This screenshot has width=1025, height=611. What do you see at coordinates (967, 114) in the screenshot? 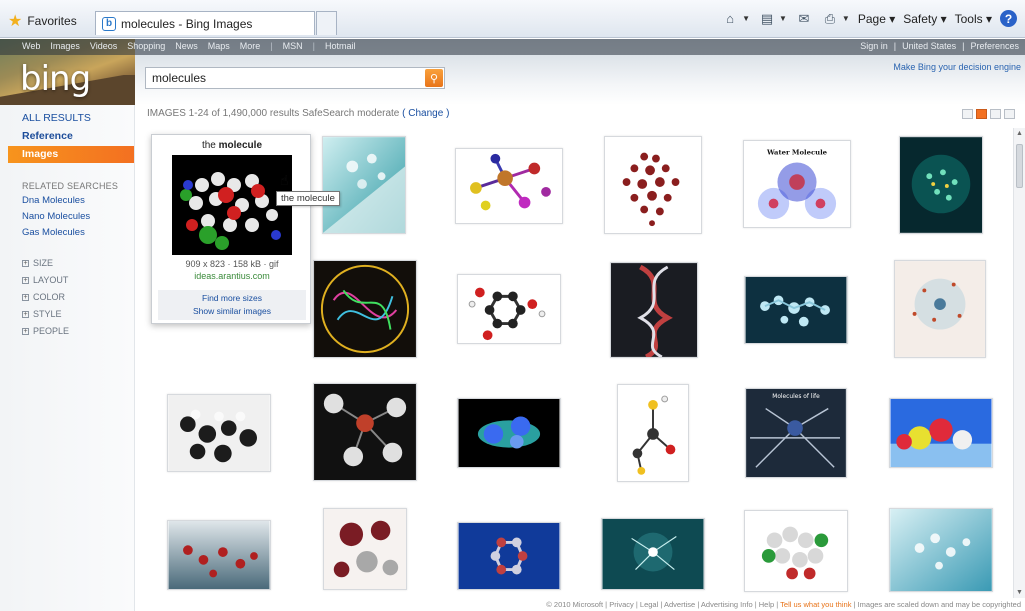
I see `view-small-icon` at bounding box center [967, 114].